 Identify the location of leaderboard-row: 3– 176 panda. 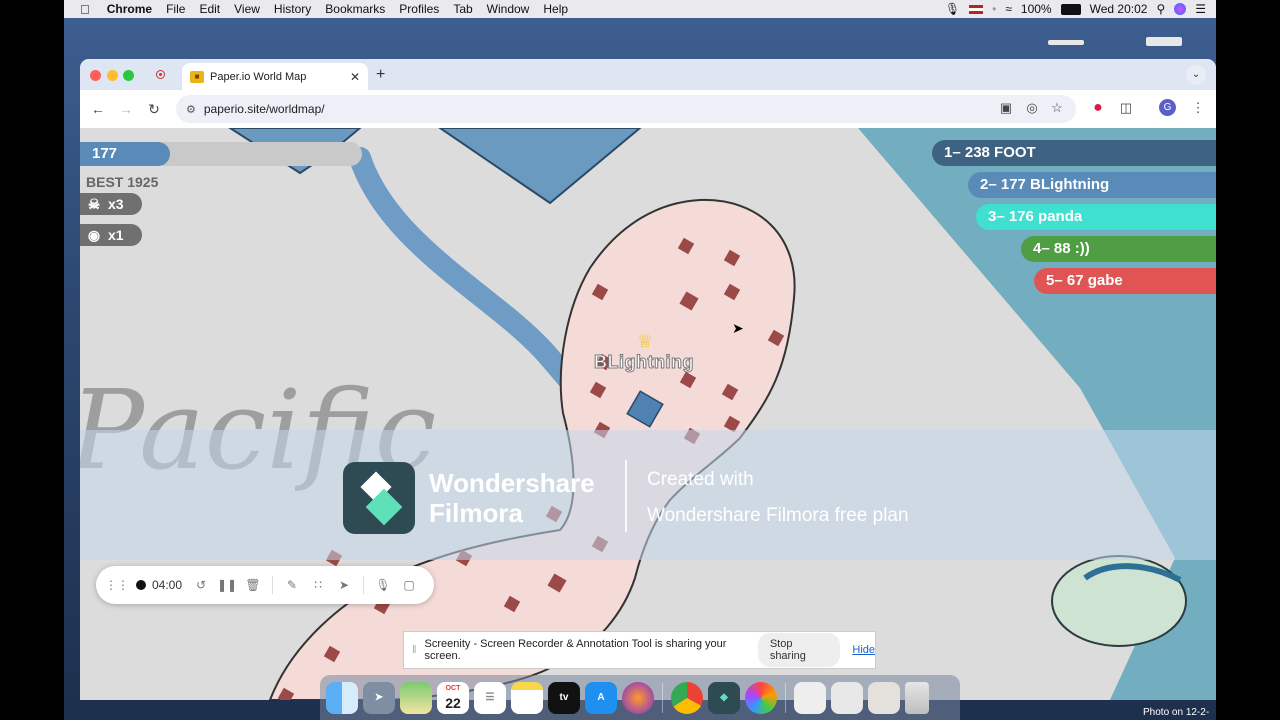
(1096, 217).